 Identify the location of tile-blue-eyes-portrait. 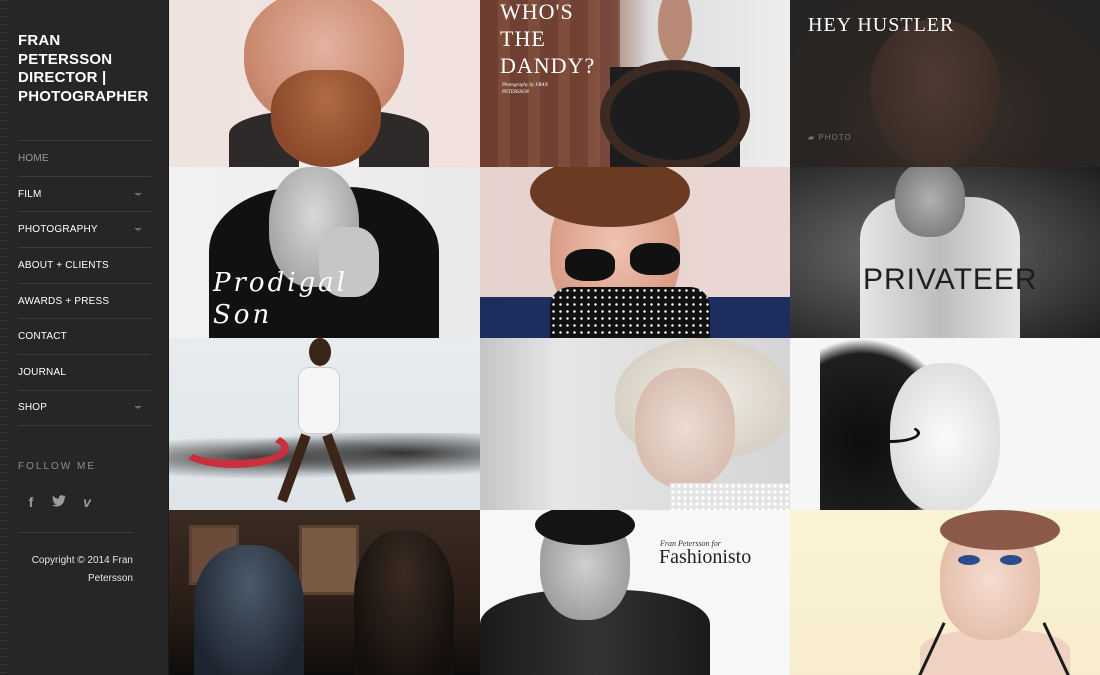
(945, 592).